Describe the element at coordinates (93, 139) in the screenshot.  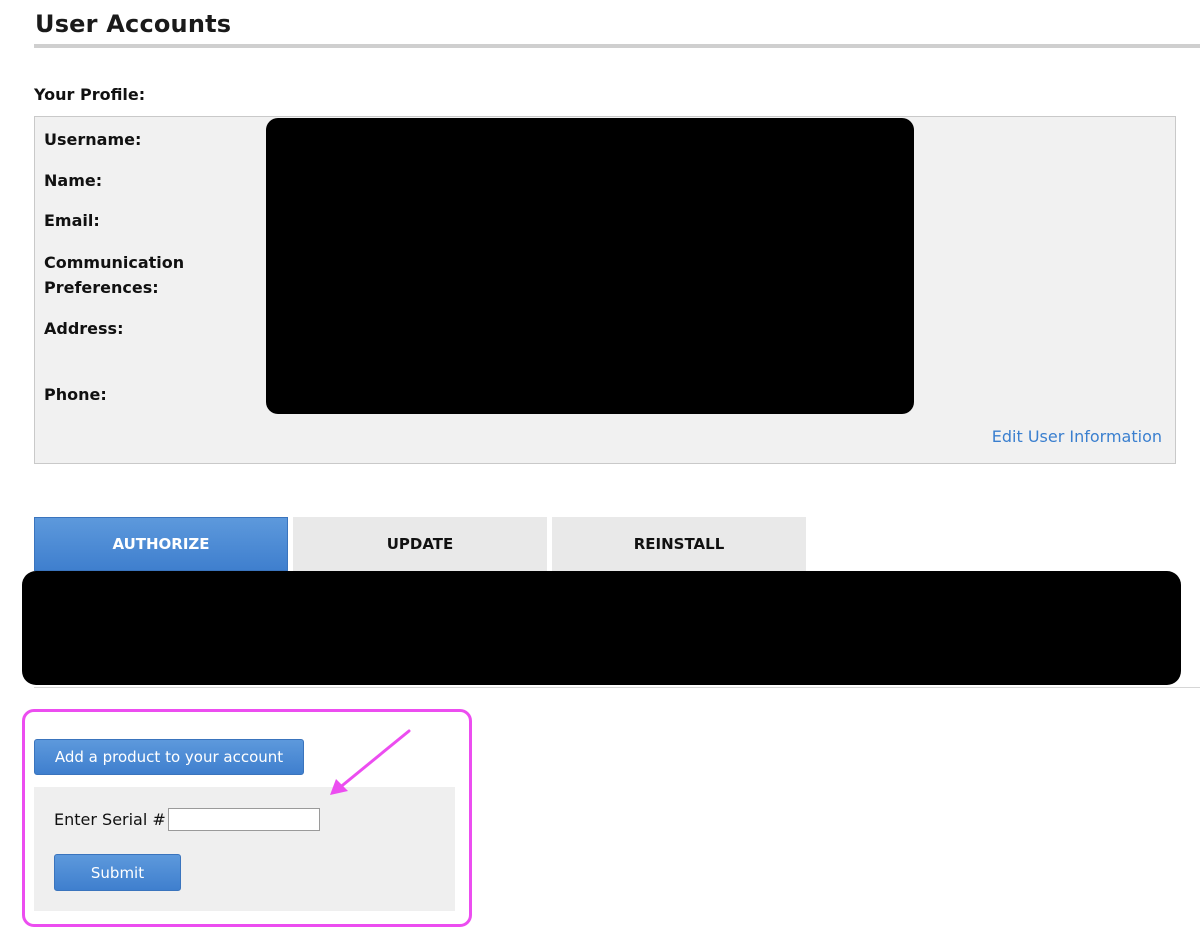
I see `username-label: Username:` at that location.